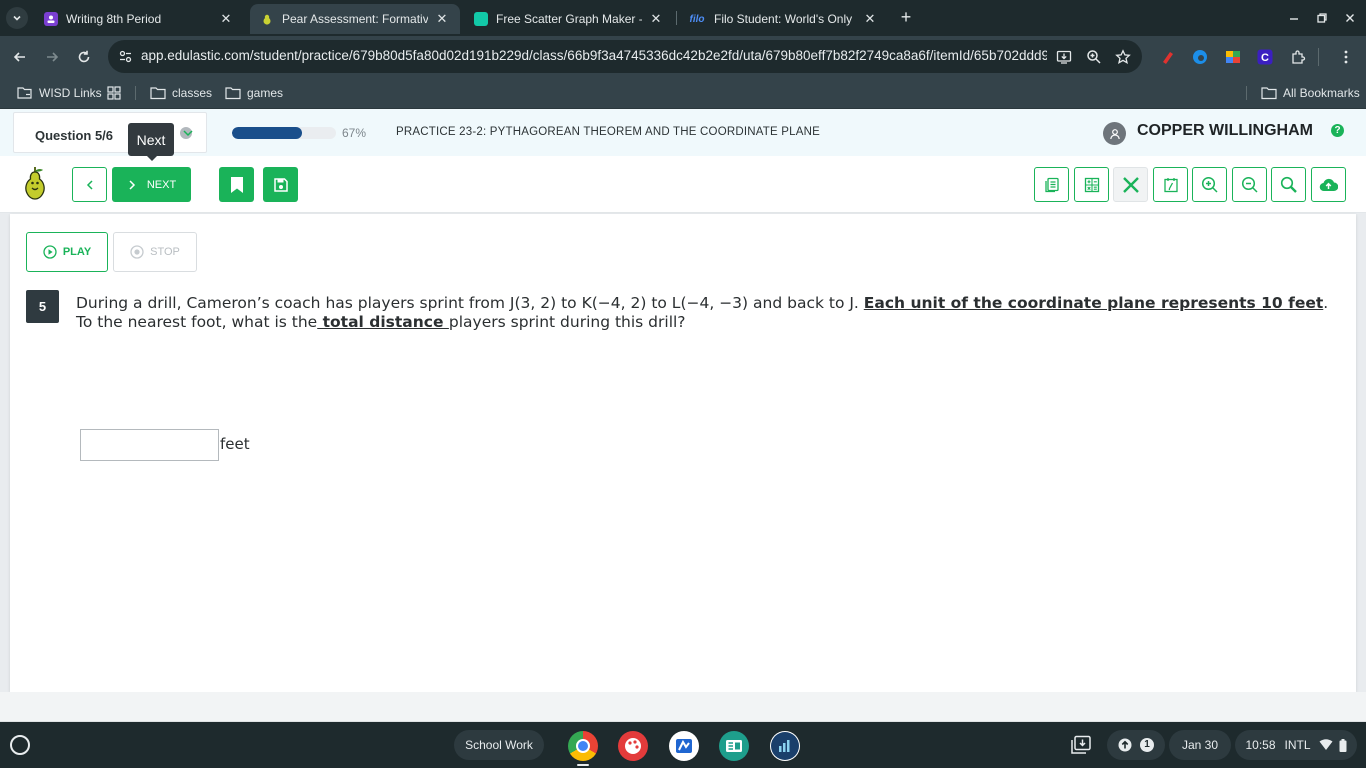  Describe the element at coordinates (137, 252) in the screenshot. I see `stop-icon` at that location.